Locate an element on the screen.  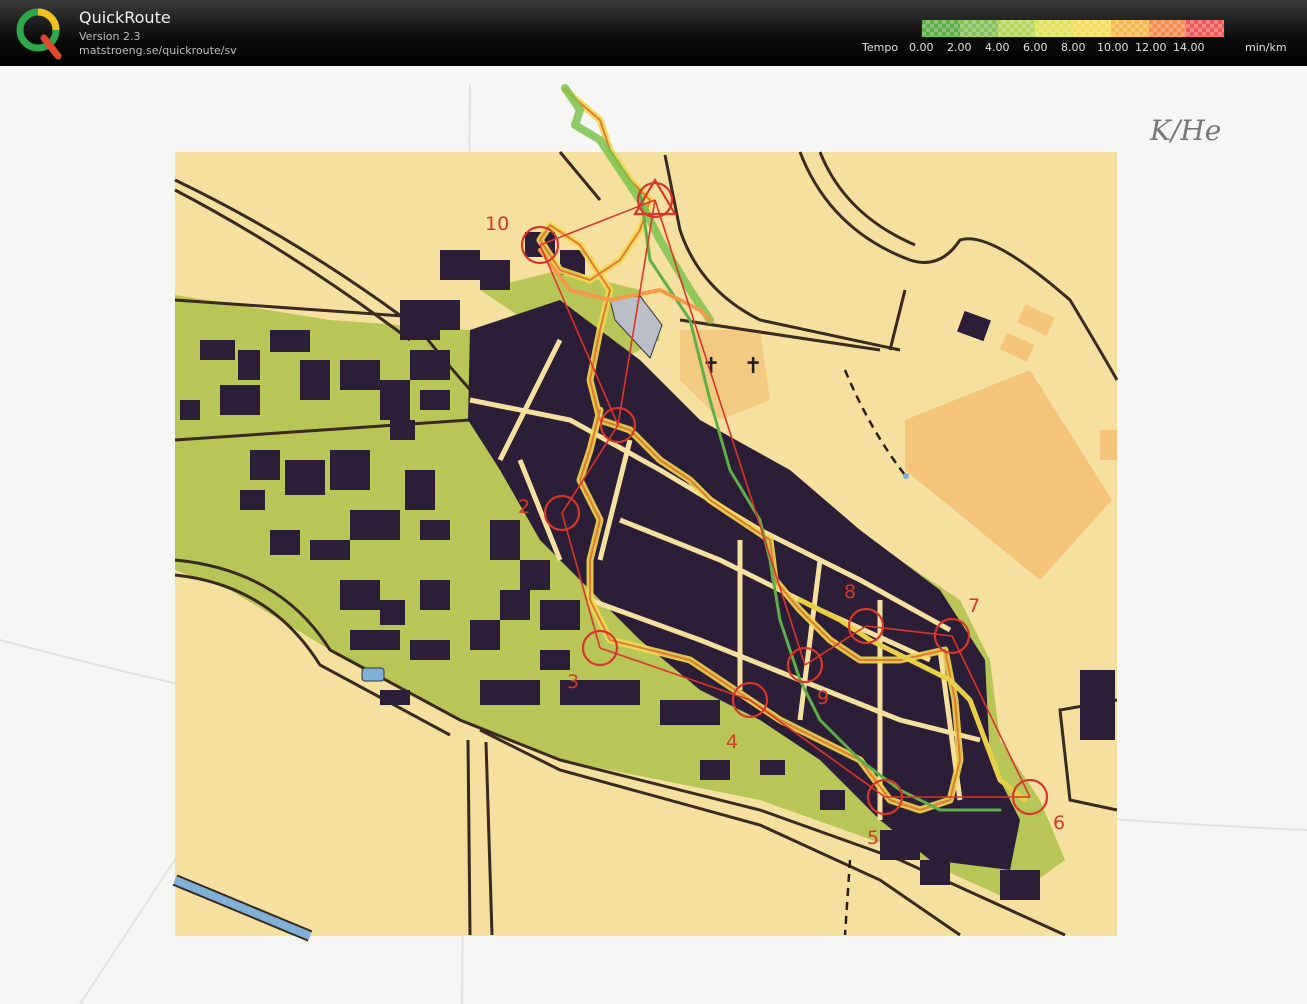
app-title: QuickRoute is located at coordinates (125, 17).